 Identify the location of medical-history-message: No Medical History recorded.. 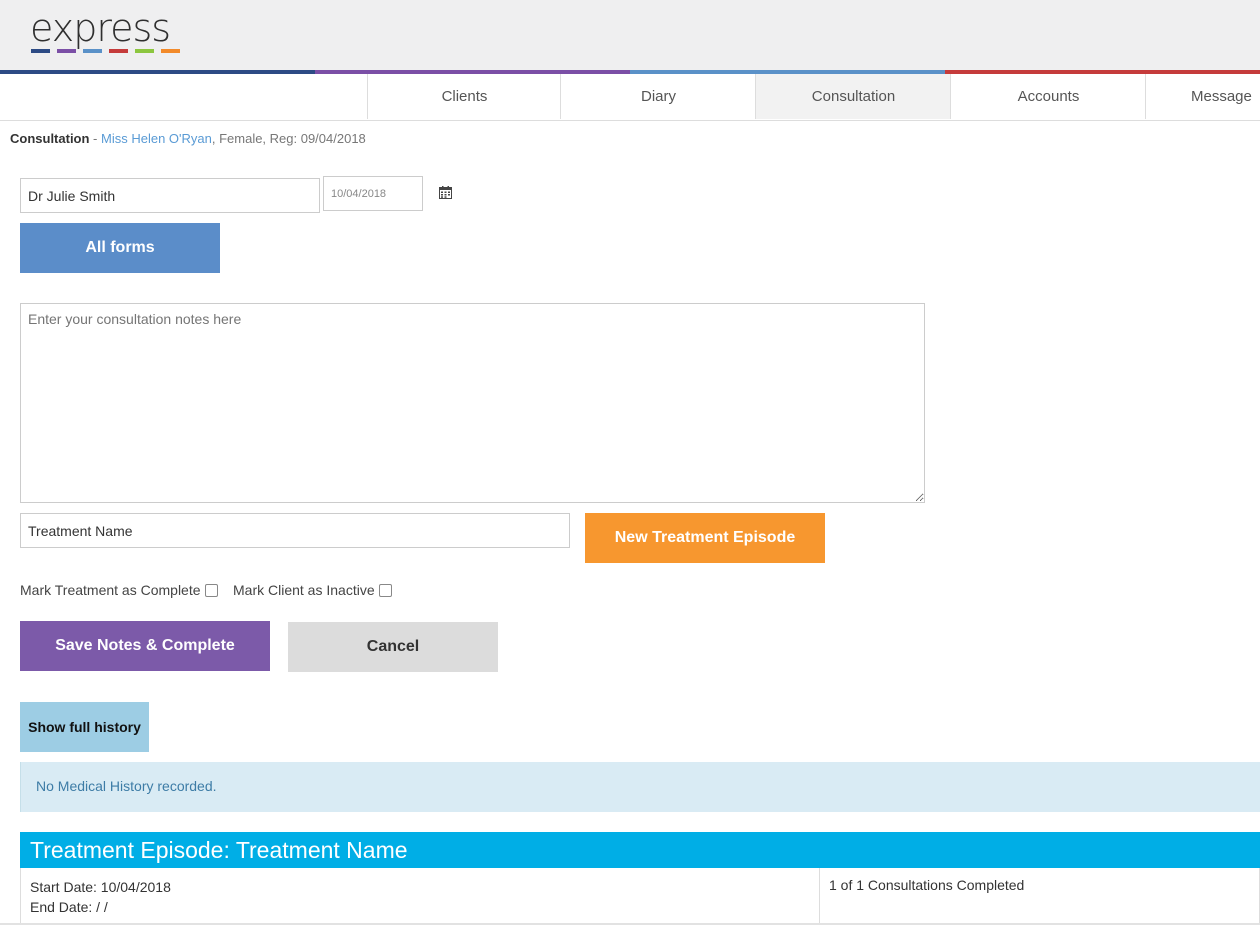
(126, 786).